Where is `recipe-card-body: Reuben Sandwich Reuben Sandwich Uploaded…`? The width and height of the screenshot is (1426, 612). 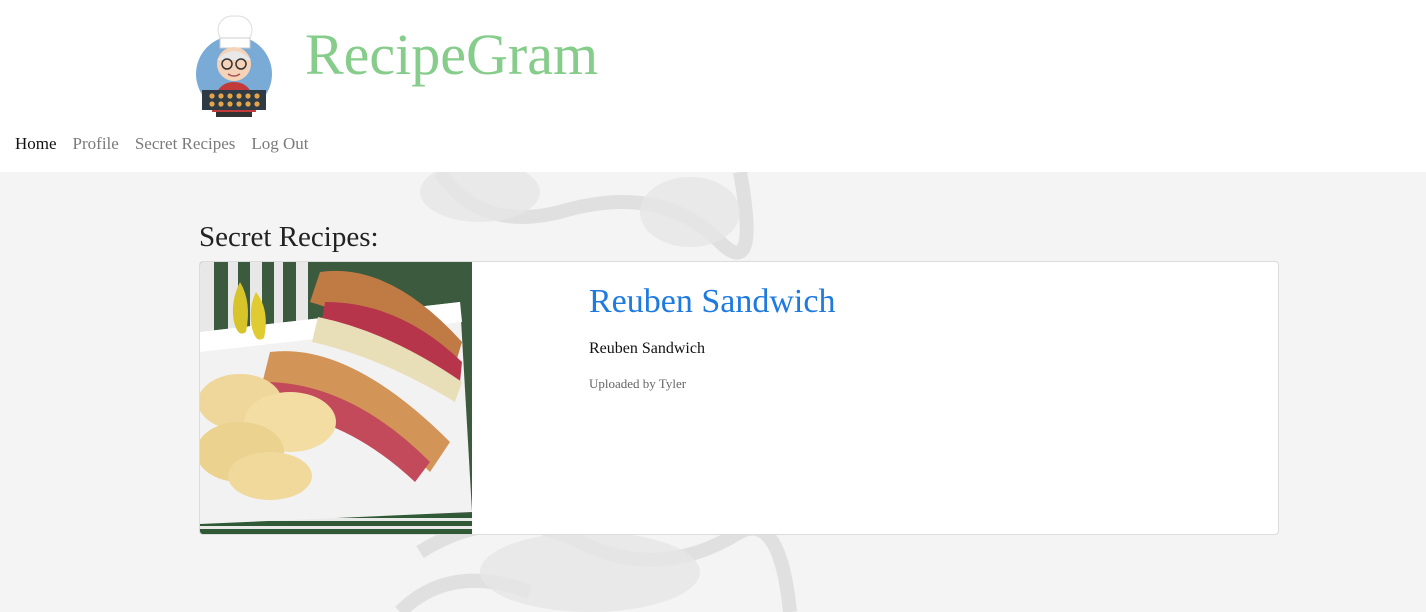
recipe-card-body: Reuben Sandwich Reuben Sandwich Uploaded… is located at coordinates (712, 336).